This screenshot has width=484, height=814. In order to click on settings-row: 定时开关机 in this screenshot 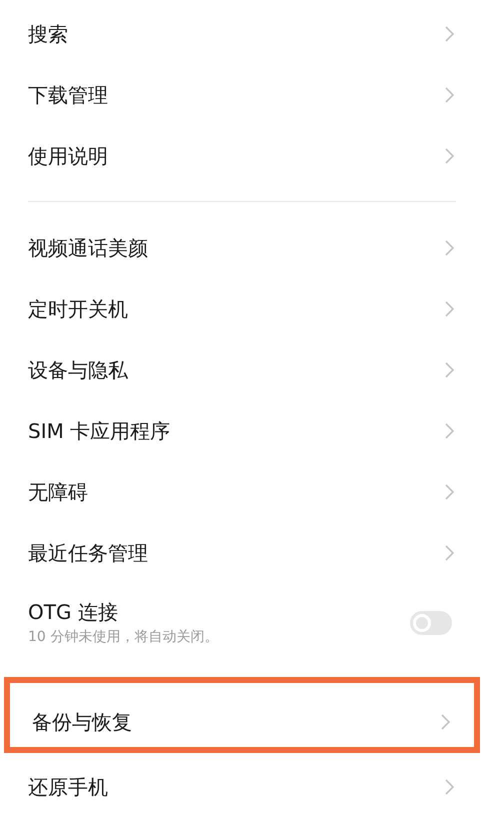, I will do `click(242, 308)`.